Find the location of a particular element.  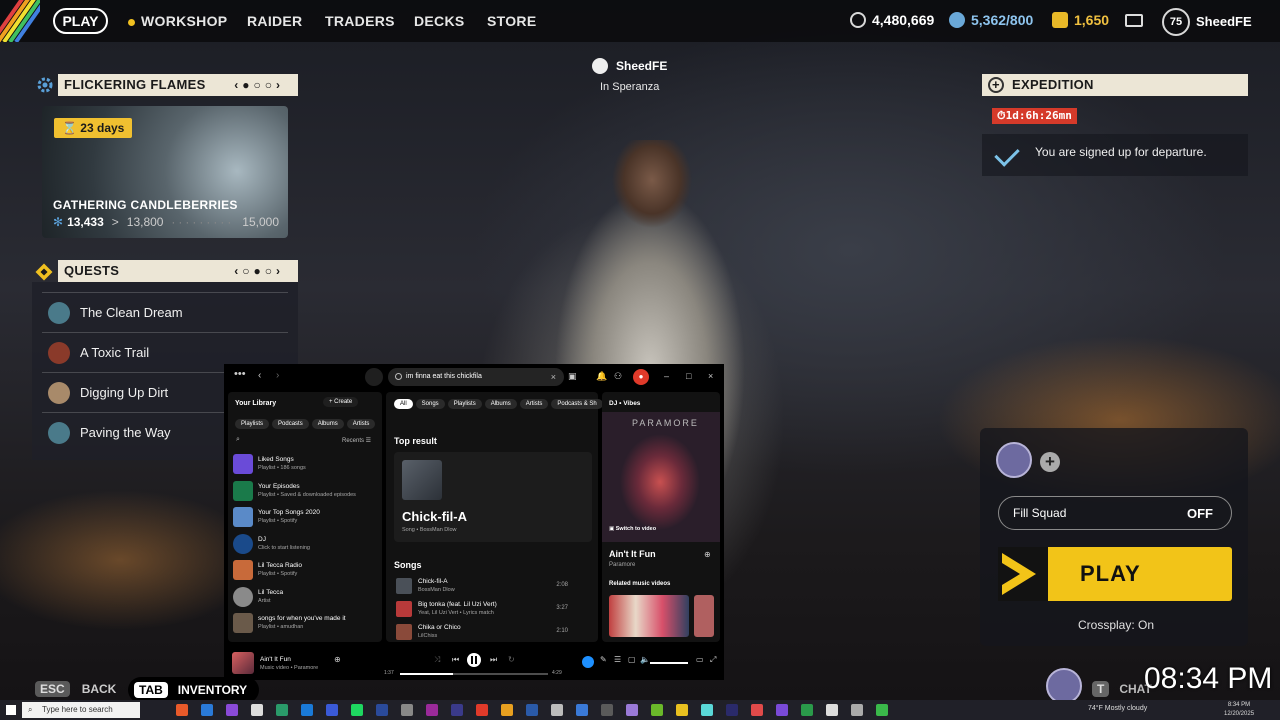

library-item: Lil Tecca Artist is located at coordinates (305, 598).